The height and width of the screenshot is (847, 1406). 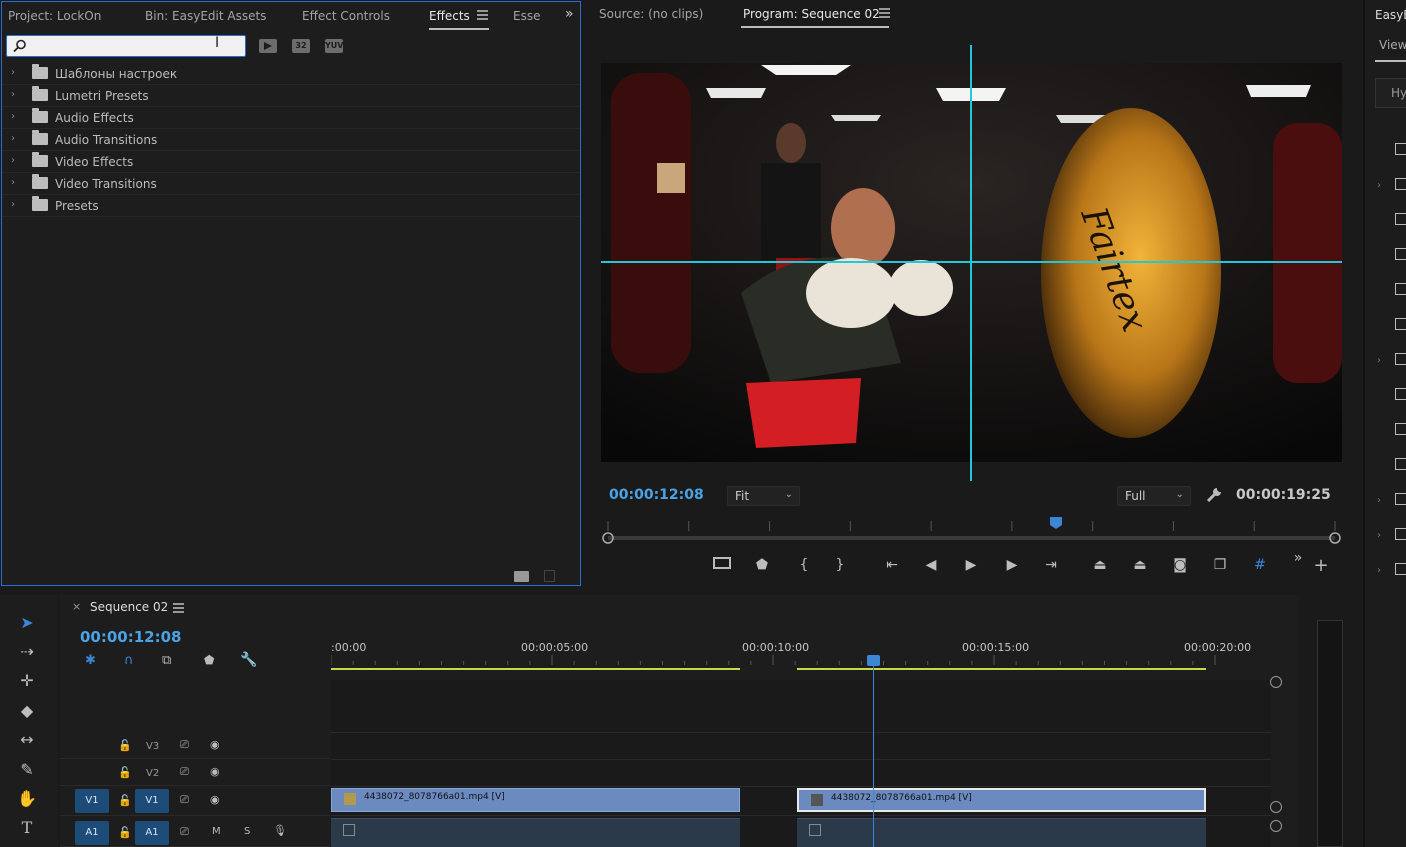 I want to click on step-back-button: ◀, so click(x=931, y=565).